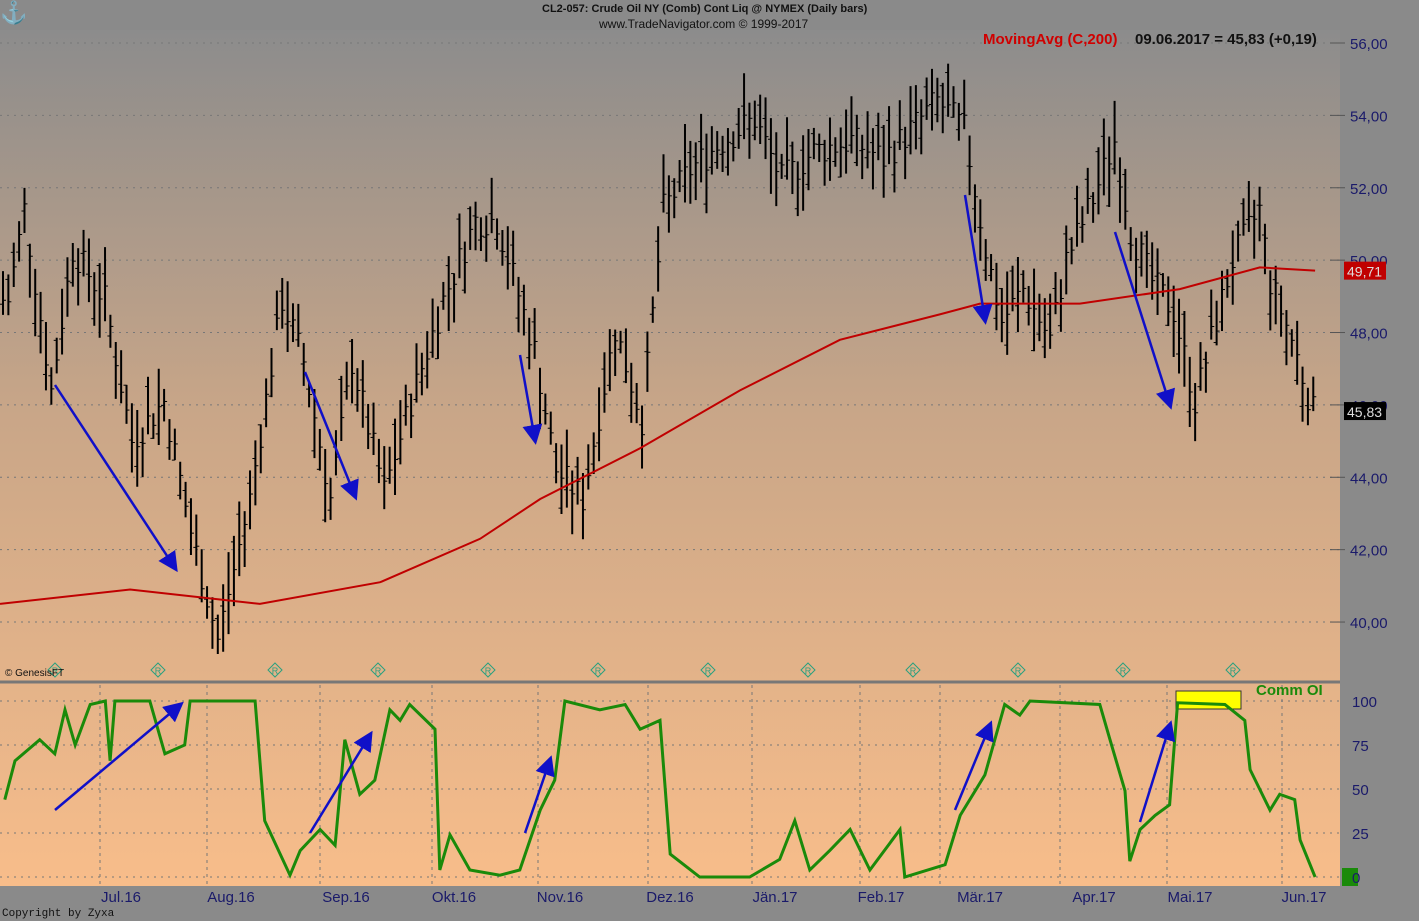  What do you see at coordinates (560, 897) in the screenshot?
I see `x-tick-label: Nov.16` at bounding box center [560, 897].